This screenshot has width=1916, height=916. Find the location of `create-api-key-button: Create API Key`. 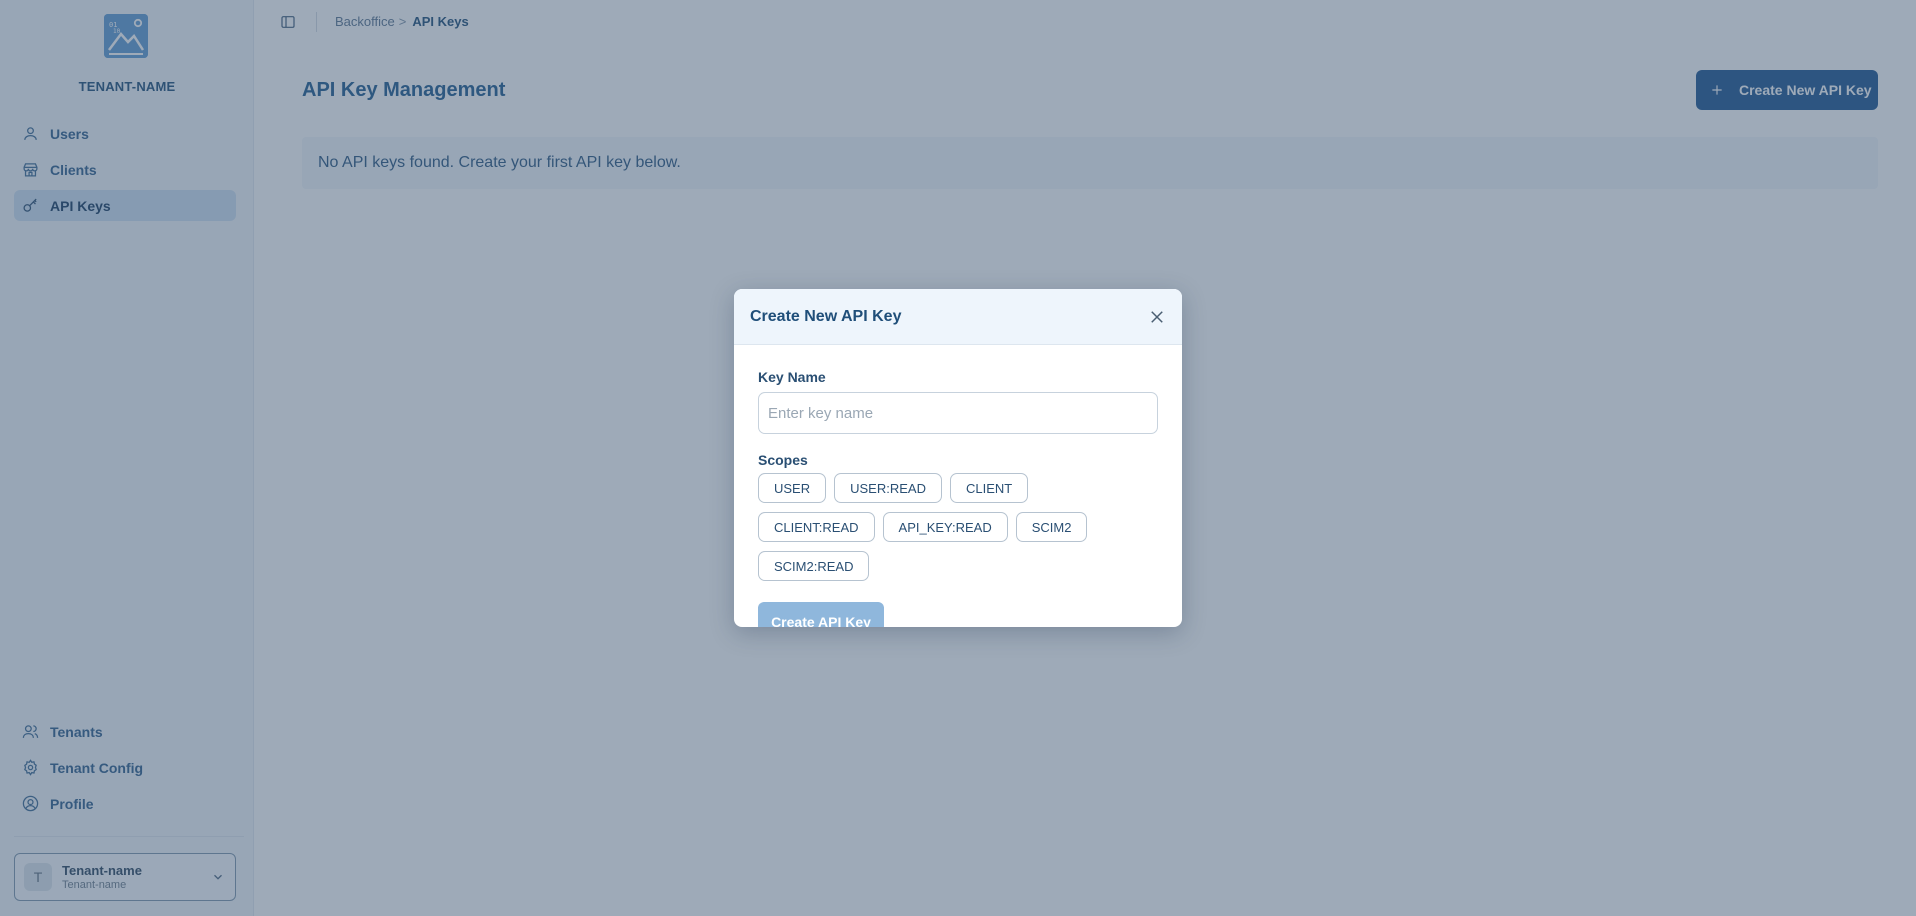

create-api-key-button: Create API Key is located at coordinates (821, 614).